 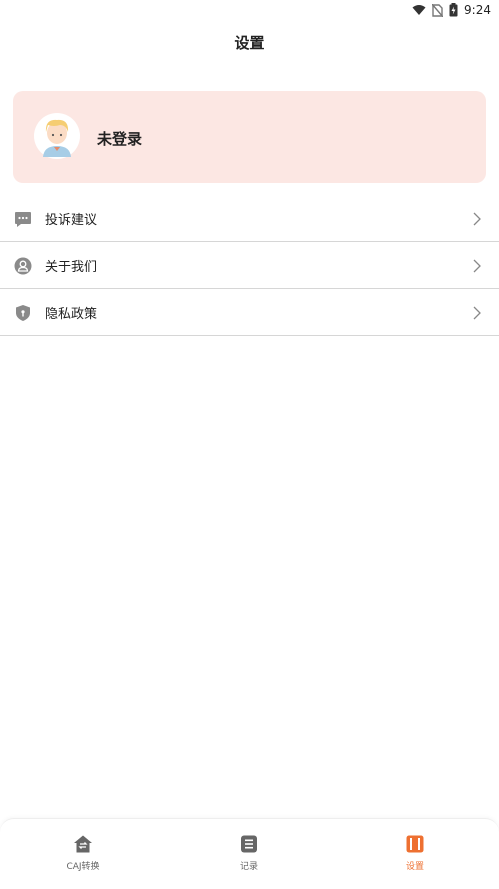 What do you see at coordinates (249, 137) in the screenshot?
I see `profile-card: 未登录` at bounding box center [249, 137].